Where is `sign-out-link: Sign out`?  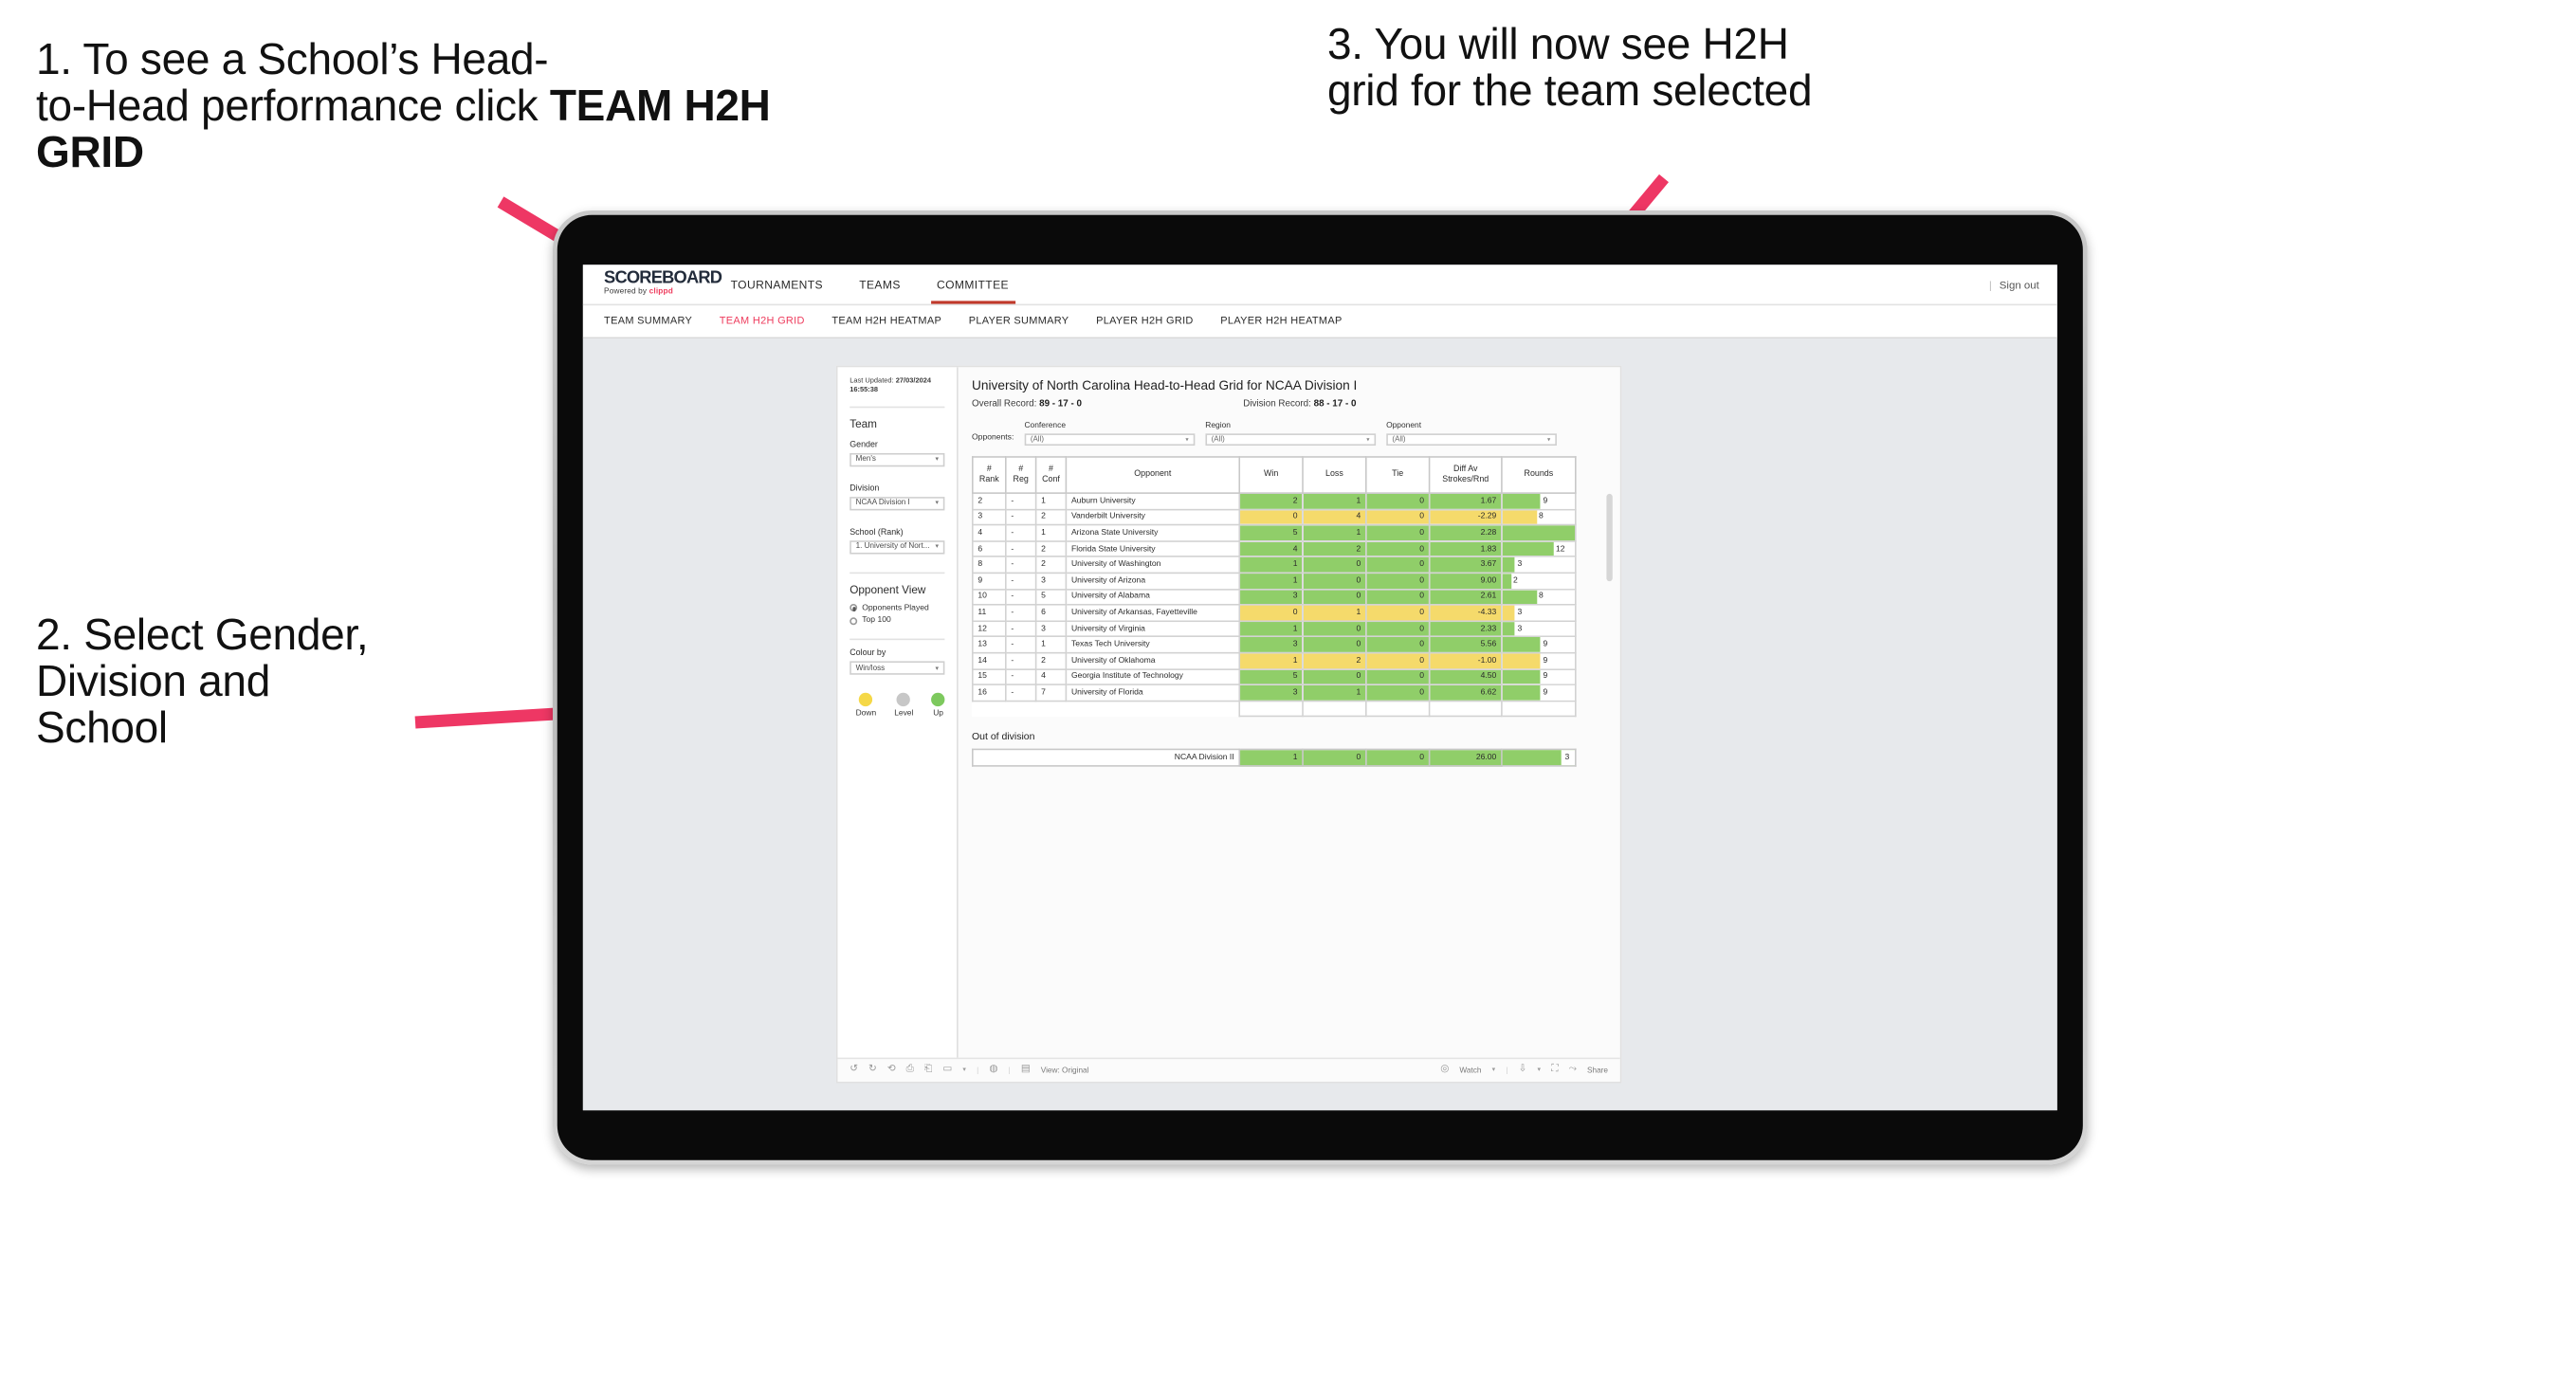
sign-out-link: Sign out is located at coordinates (2019, 284).